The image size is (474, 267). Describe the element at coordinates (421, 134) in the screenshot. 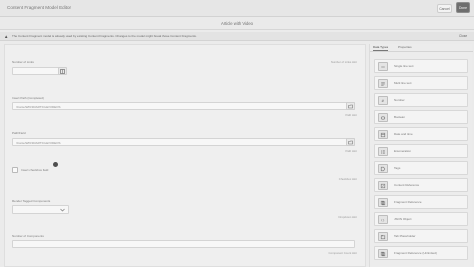

I see `component-item: Date and time` at that location.